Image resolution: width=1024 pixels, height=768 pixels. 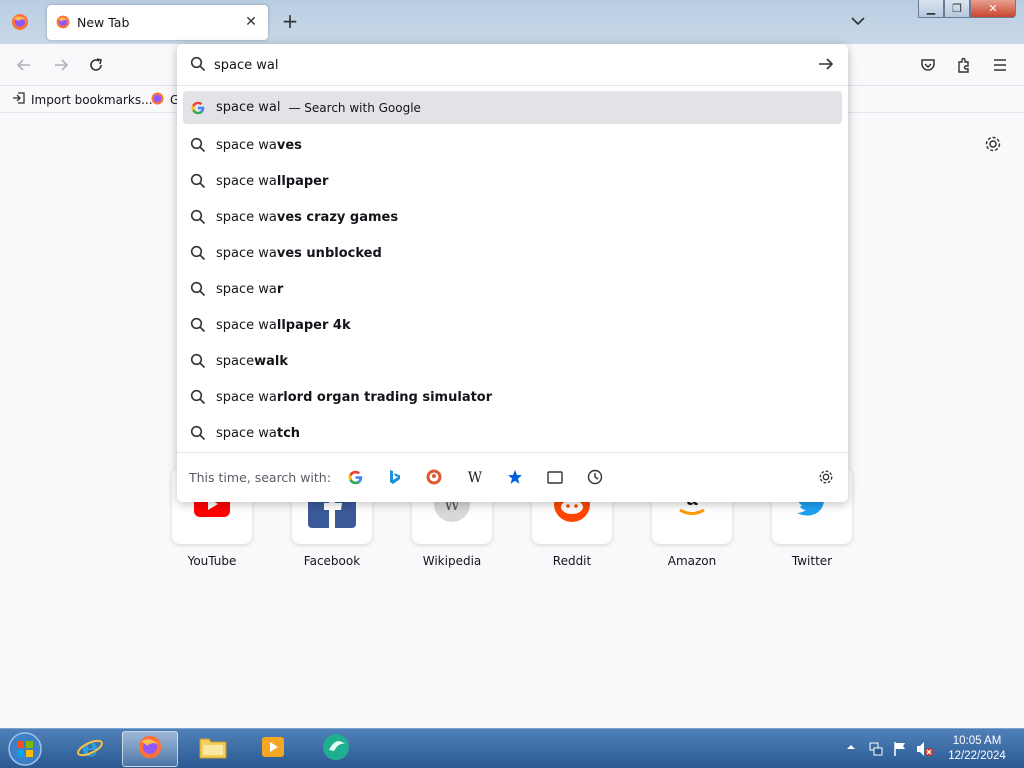 I want to click on hamburger-menu-icon, so click(x=1000, y=65).